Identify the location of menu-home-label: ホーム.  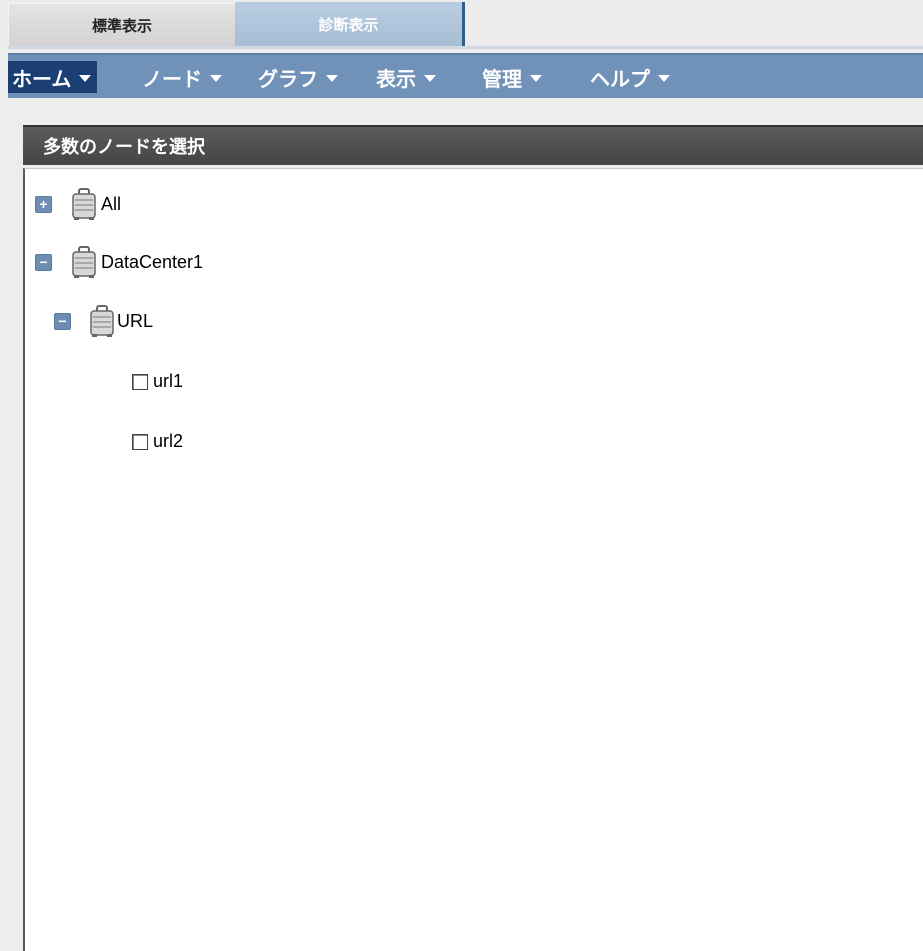
(42, 78).